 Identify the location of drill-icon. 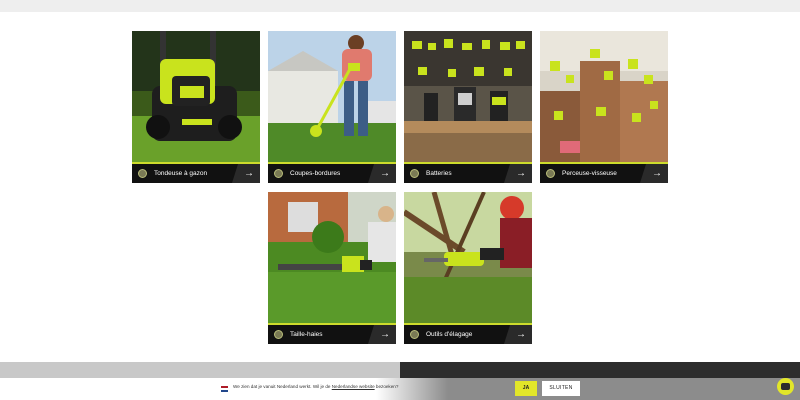
(550, 173).